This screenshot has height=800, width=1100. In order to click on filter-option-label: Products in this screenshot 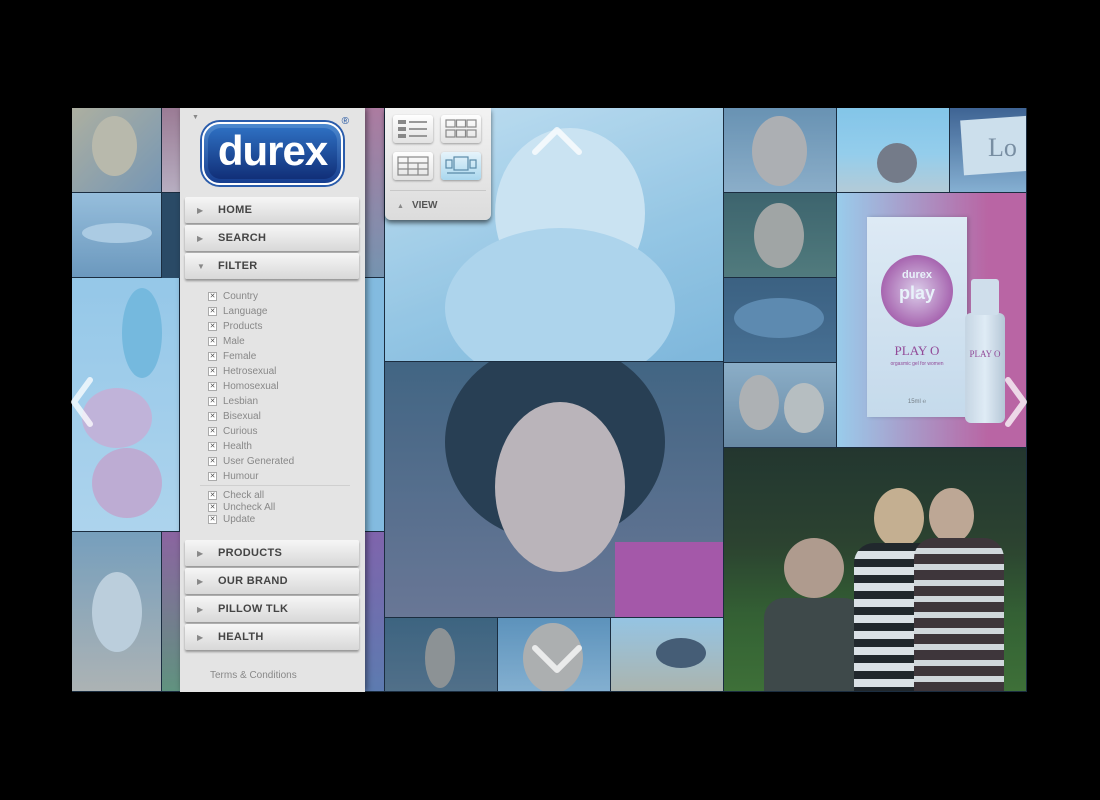, I will do `click(243, 326)`.